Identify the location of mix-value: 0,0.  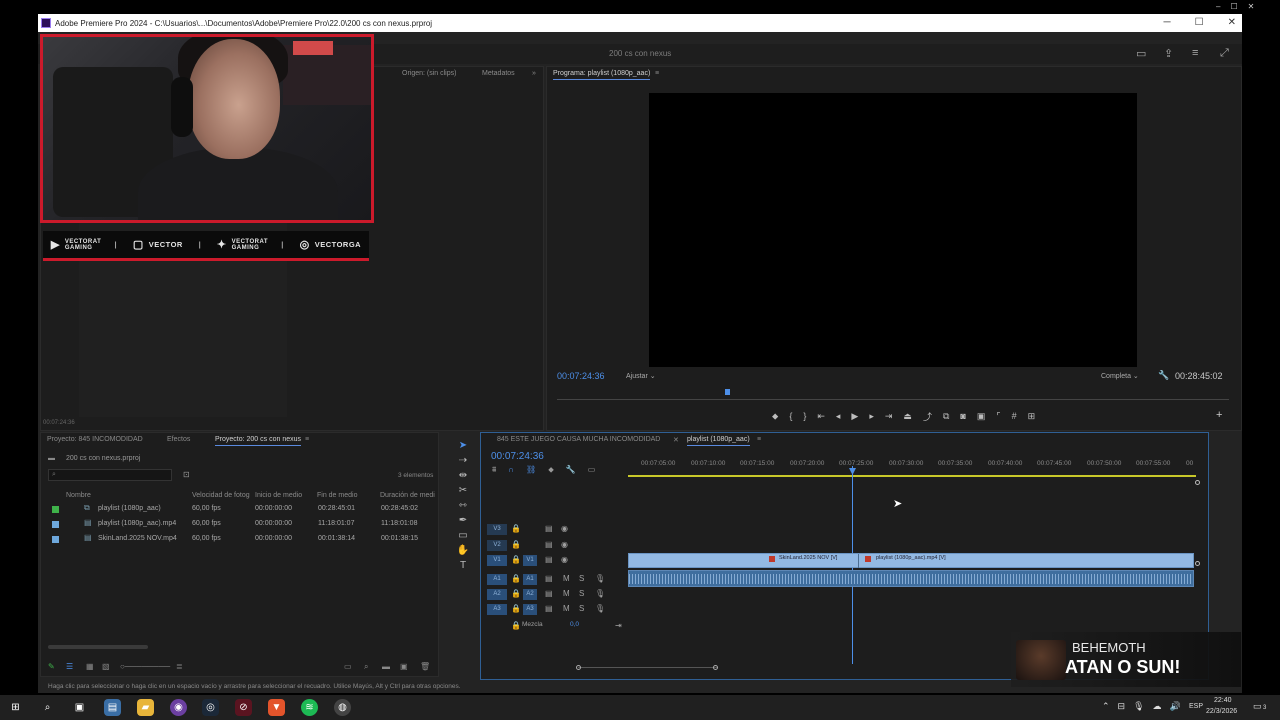
(574, 624).